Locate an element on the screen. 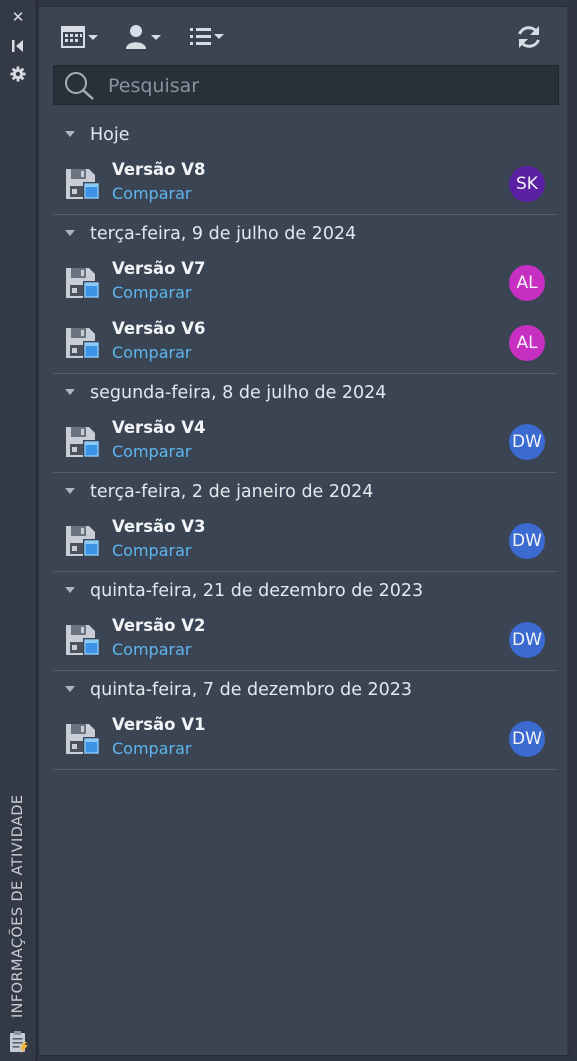 This screenshot has width=577, height=1061. list-view-icon is located at coordinates (209, 37).